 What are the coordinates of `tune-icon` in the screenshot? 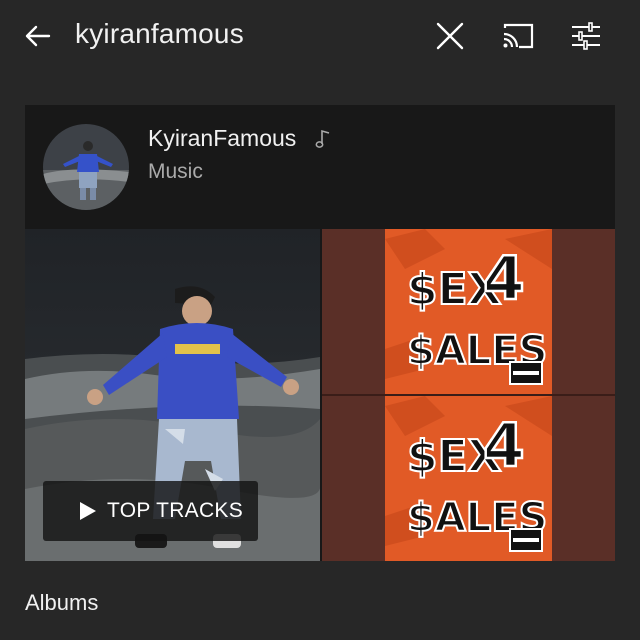 It's located at (586, 36).